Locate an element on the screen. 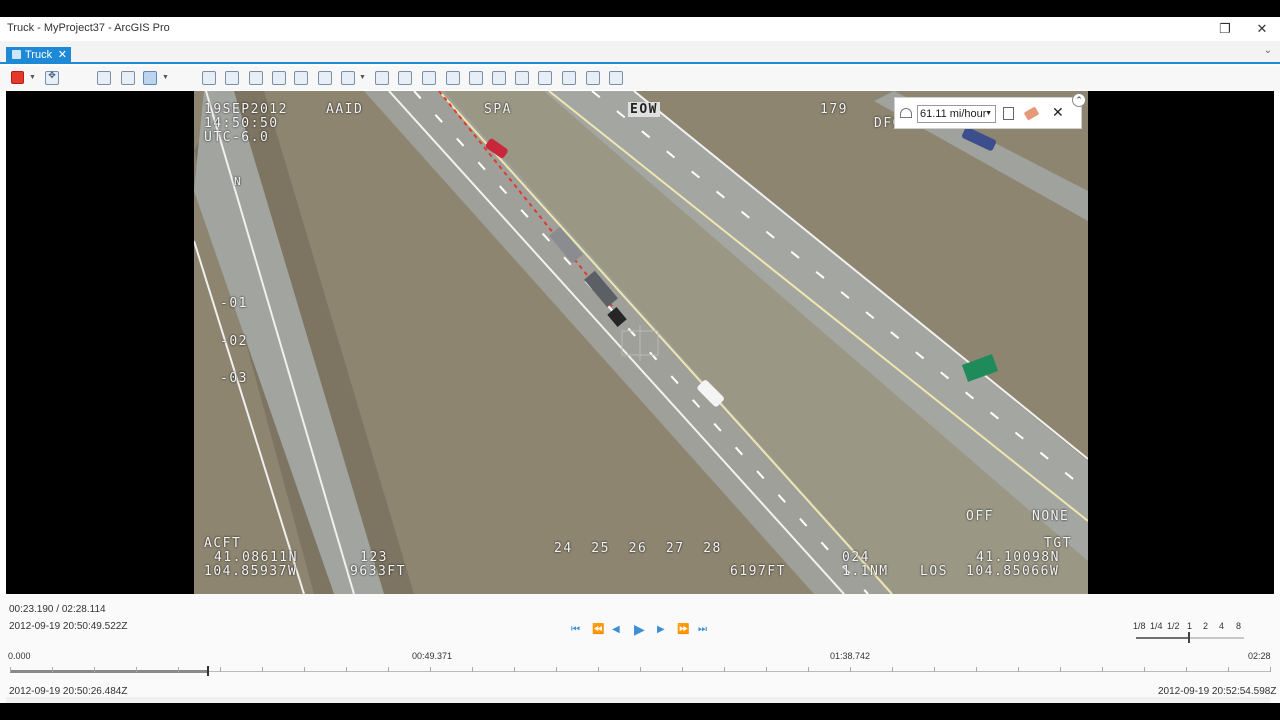  zoom-to-icon is located at coordinates (128, 78).